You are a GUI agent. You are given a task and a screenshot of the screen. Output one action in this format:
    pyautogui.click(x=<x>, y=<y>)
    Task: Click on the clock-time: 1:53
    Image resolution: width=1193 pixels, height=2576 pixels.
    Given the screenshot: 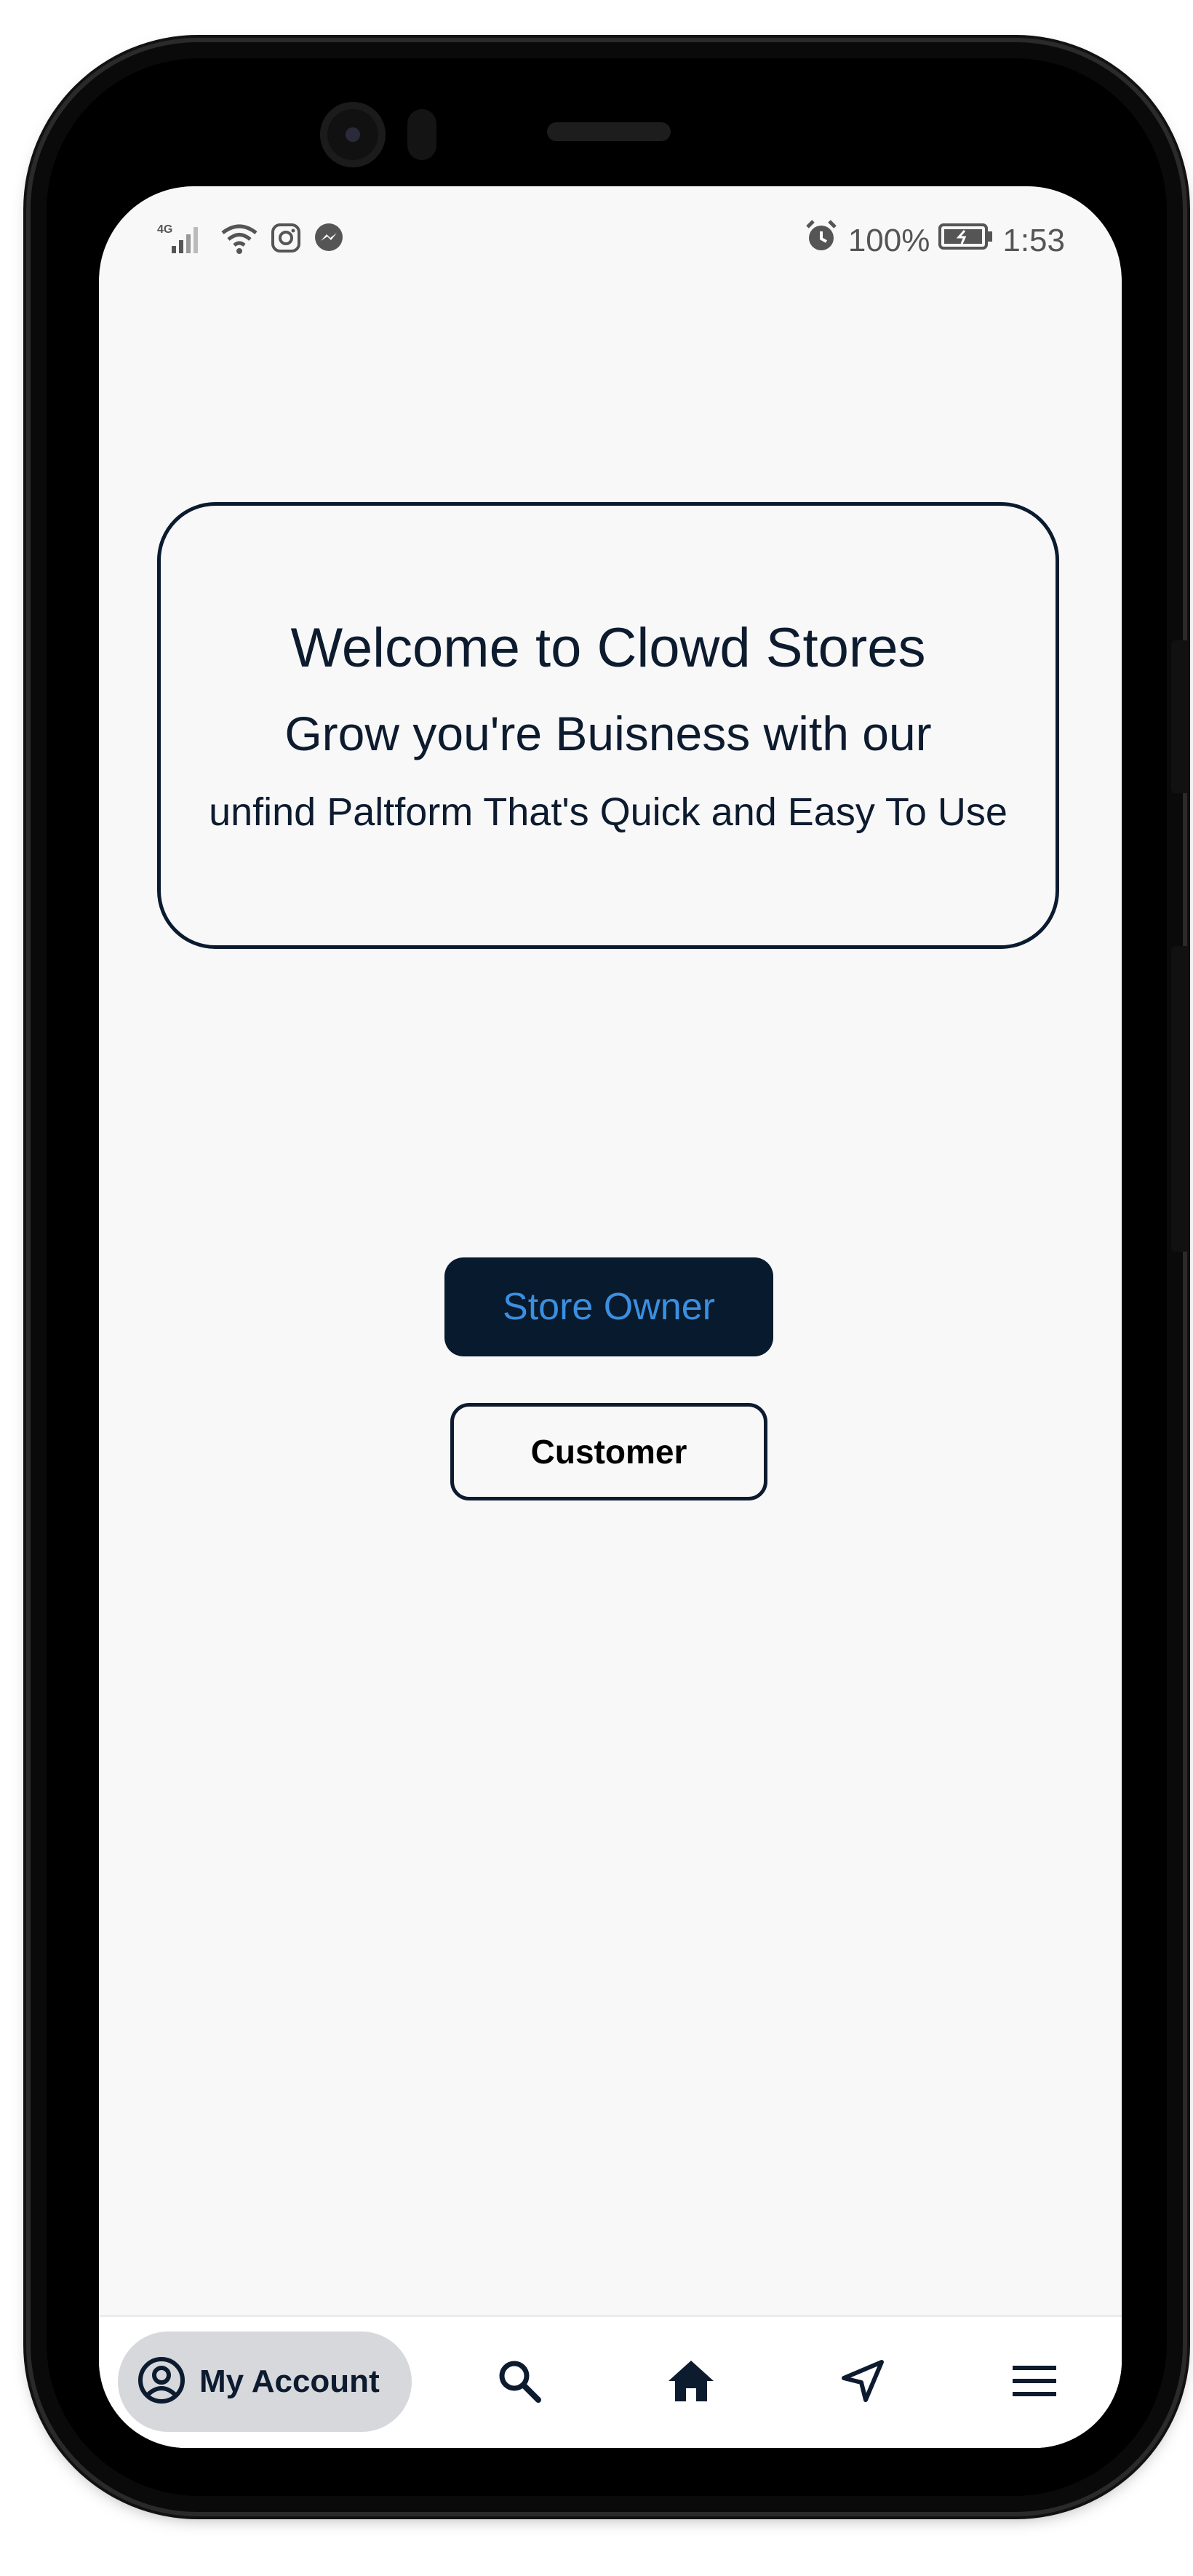 What is the action you would take?
    pyautogui.click(x=1033, y=240)
    